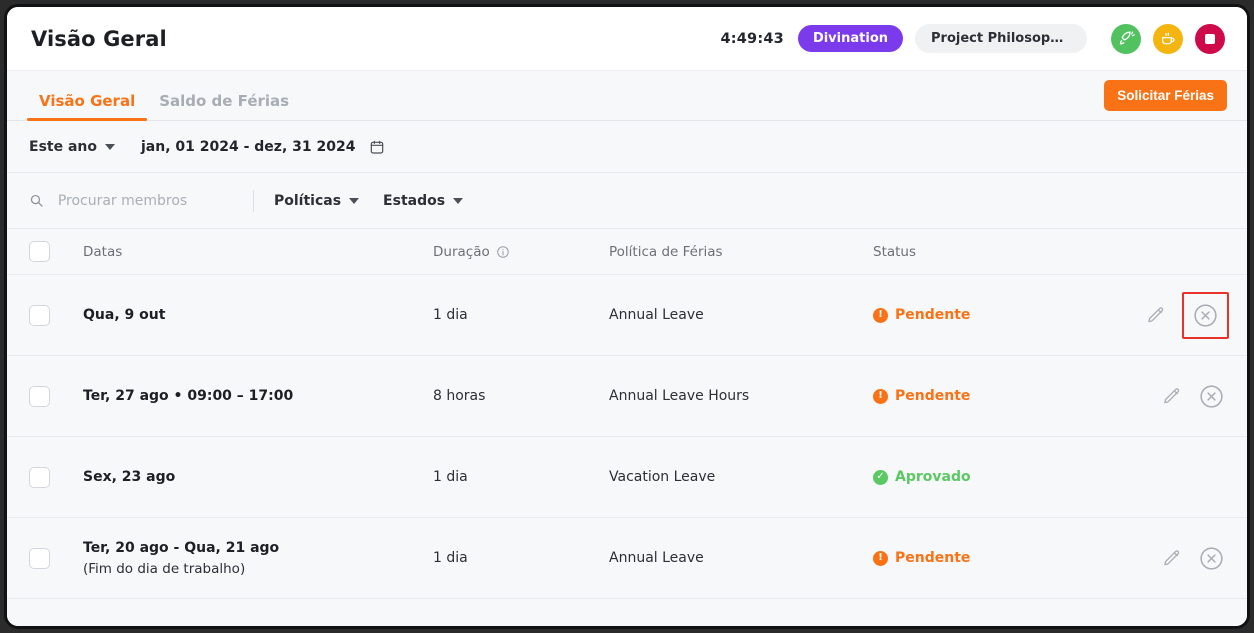  Describe the element at coordinates (258, 396) in the screenshot. I see `row-dates-cell: Ter, 27 ago • 09:00 – 17:00` at that location.